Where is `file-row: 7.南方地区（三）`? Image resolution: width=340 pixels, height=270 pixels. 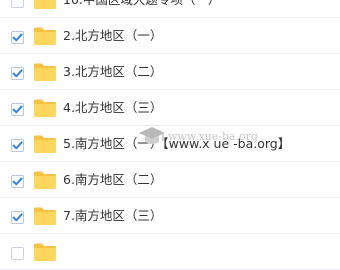 file-row: 7.南方地区（三） is located at coordinates (170, 216).